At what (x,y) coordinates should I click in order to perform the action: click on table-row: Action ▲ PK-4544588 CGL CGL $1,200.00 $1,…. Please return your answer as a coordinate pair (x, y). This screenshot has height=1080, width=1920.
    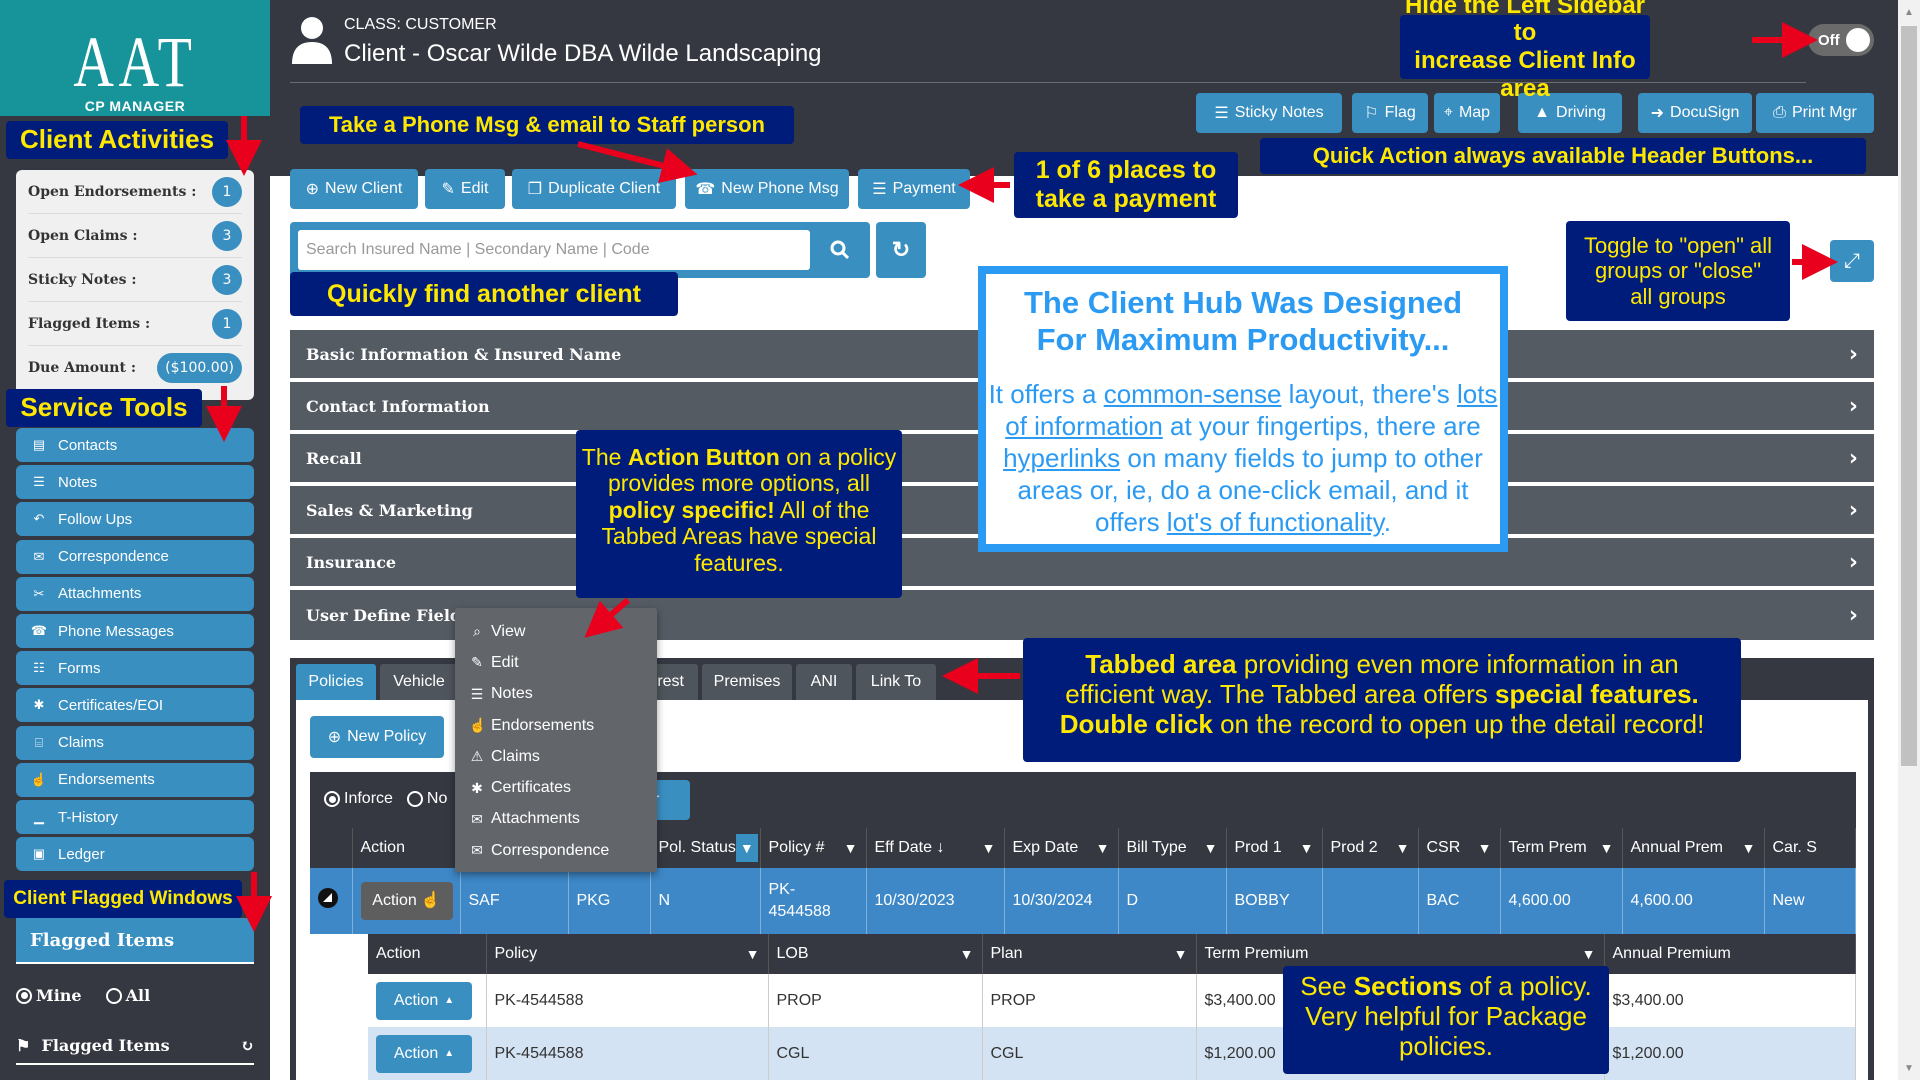
    Looking at the image, I should click on (1112, 1053).